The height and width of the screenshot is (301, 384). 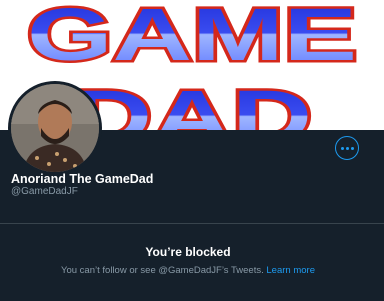 I want to click on profile-name: Anoriand The GameDad, so click(x=82, y=179).